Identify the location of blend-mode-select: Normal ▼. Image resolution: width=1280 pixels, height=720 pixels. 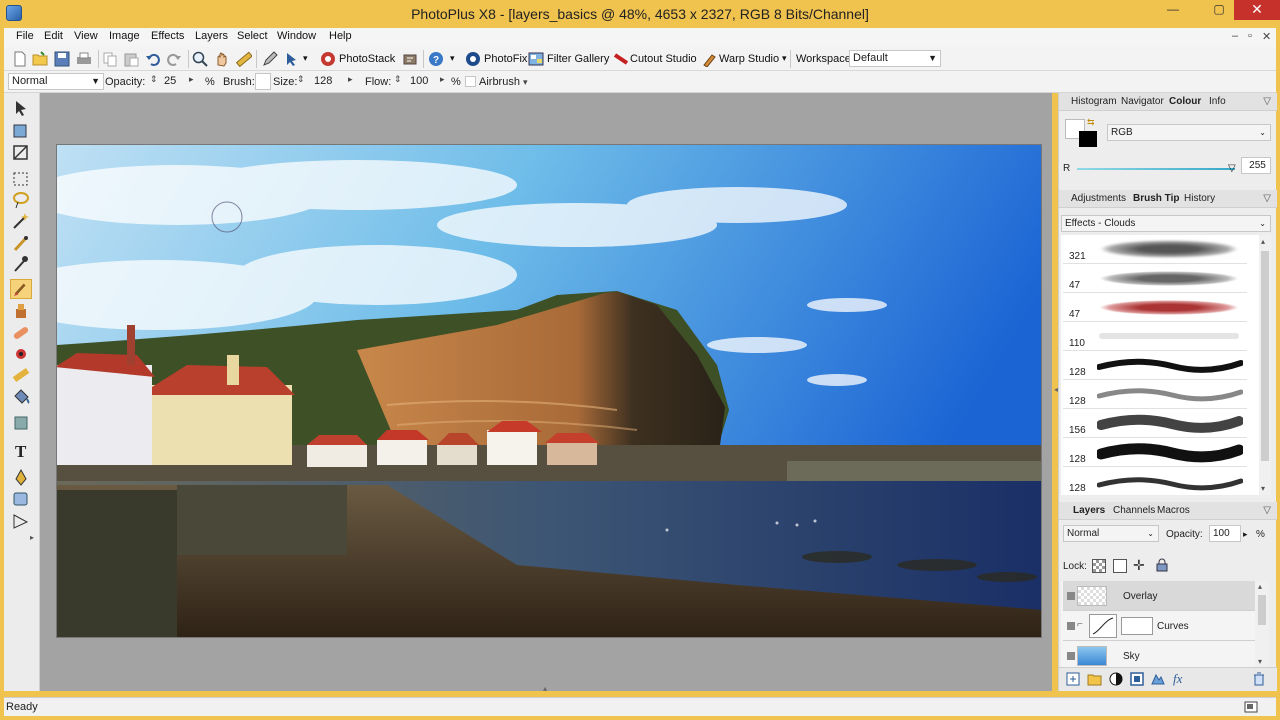
(56, 81).